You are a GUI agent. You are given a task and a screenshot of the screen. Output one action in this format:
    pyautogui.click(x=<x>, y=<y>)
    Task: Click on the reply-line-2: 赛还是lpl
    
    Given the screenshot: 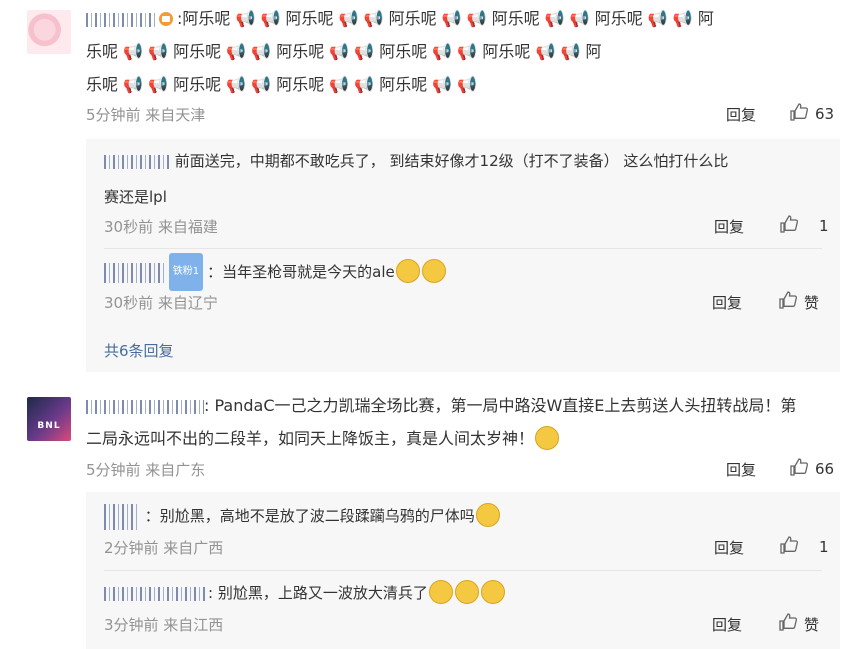 What is the action you would take?
    pyautogui.click(x=135, y=197)
    